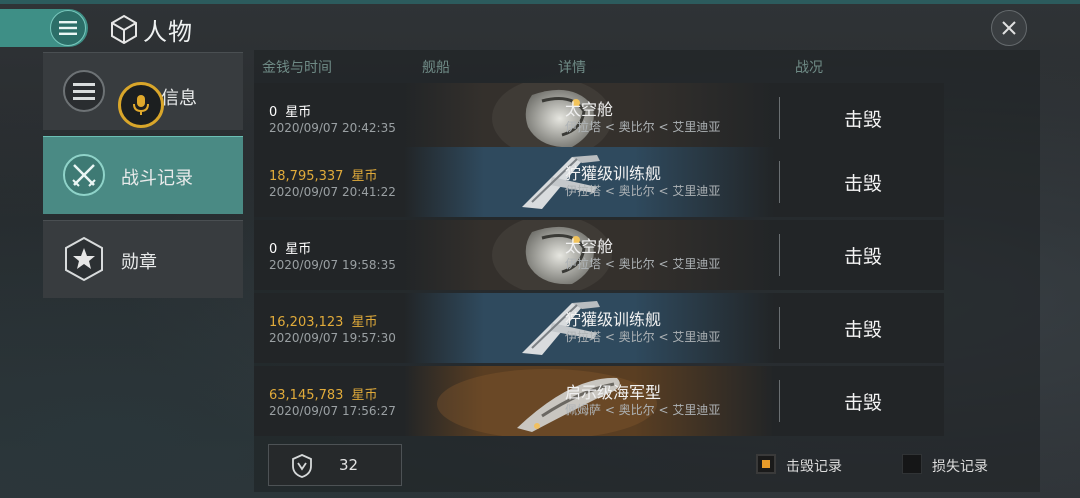 The width and height of the screenshot is (1080, 498). I want to click on money-amount: 16,203,123, so click(306, 322).